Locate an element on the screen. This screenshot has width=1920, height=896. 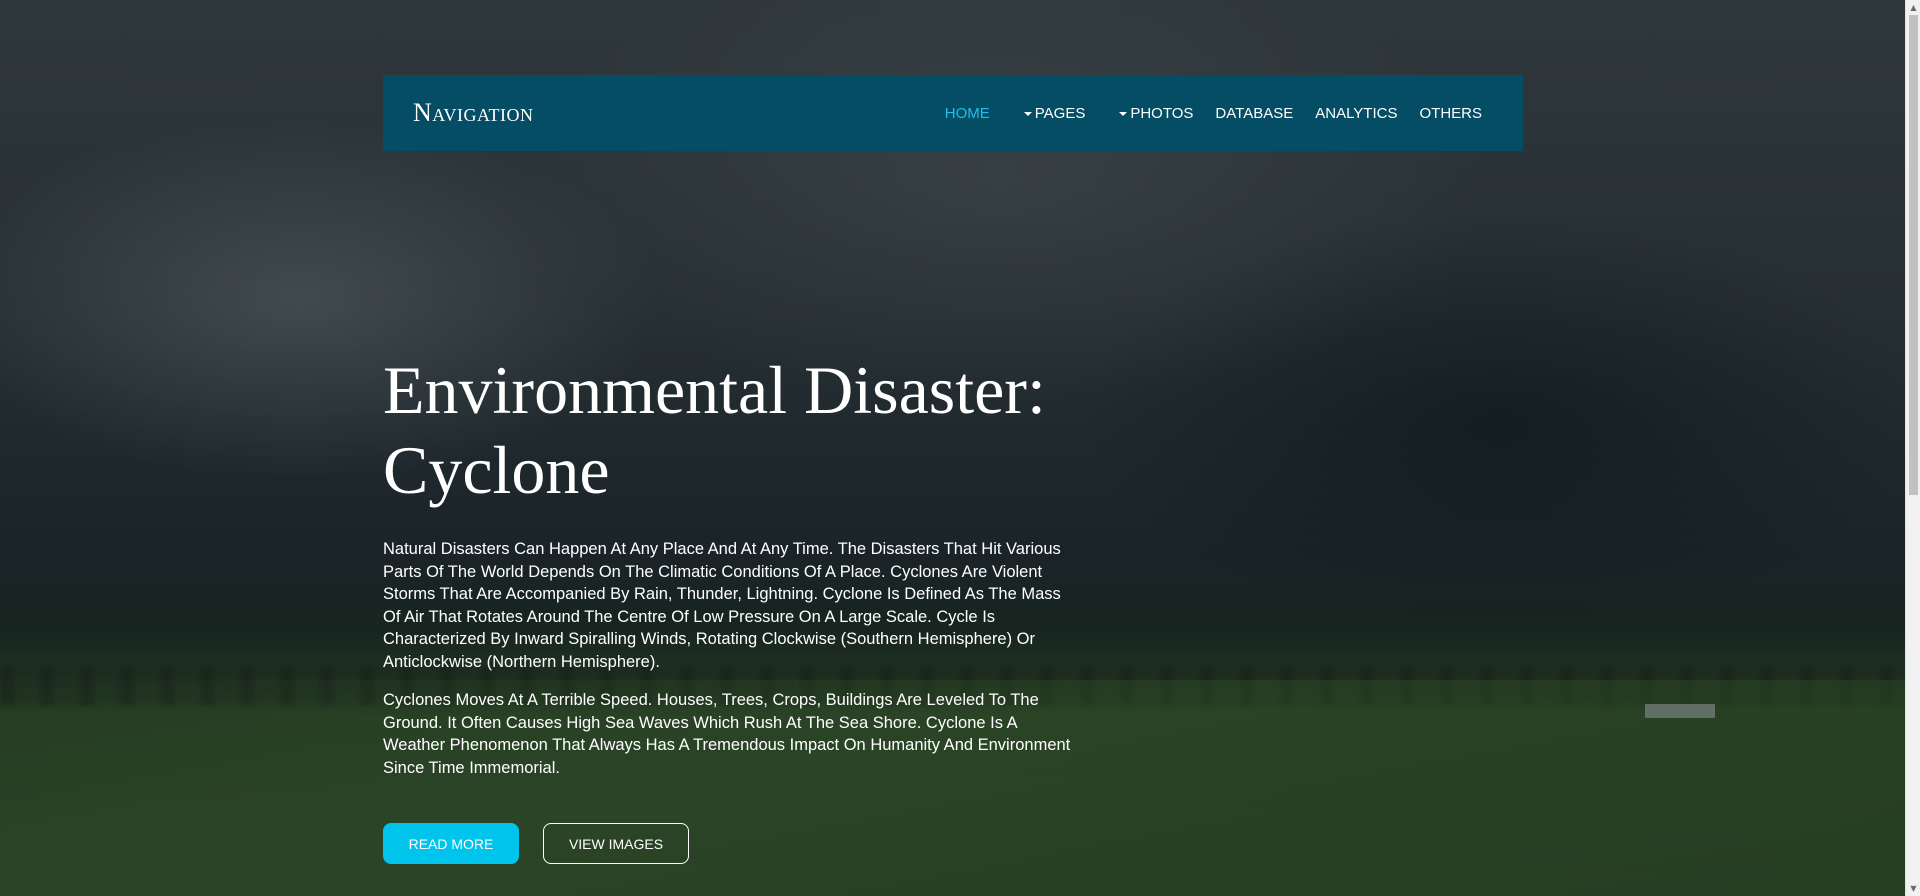
nav-item-photos: PHOTOS is located at coordinates (1156, 113).